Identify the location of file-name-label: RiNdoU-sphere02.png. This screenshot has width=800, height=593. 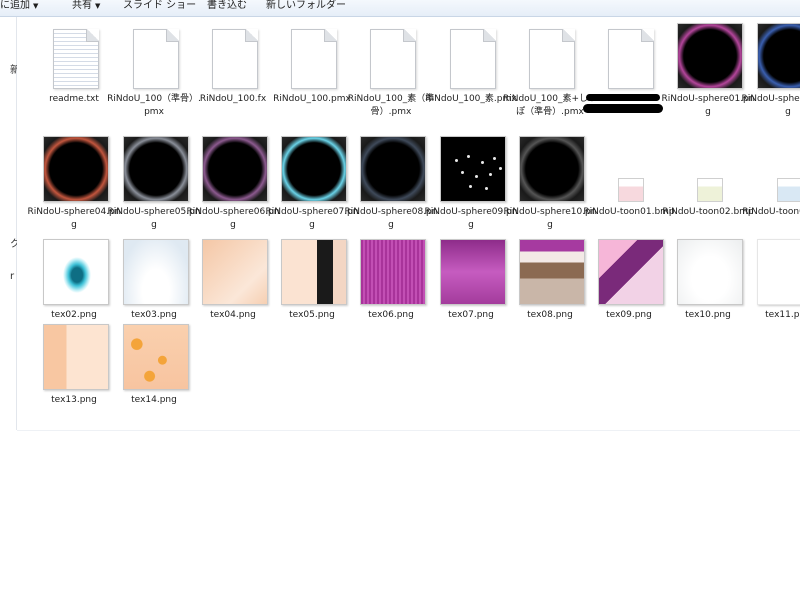
(770, 105).